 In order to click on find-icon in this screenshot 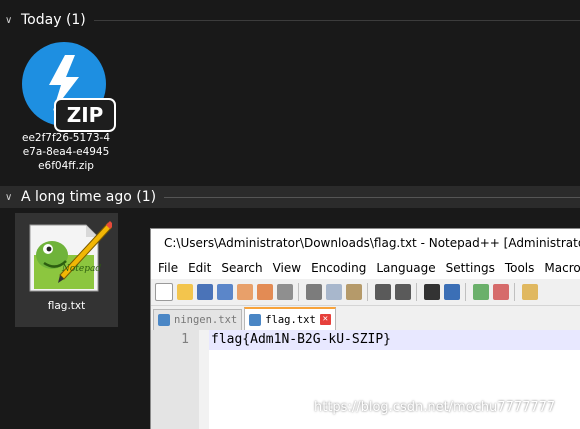, I will do `click(432, 292)`.